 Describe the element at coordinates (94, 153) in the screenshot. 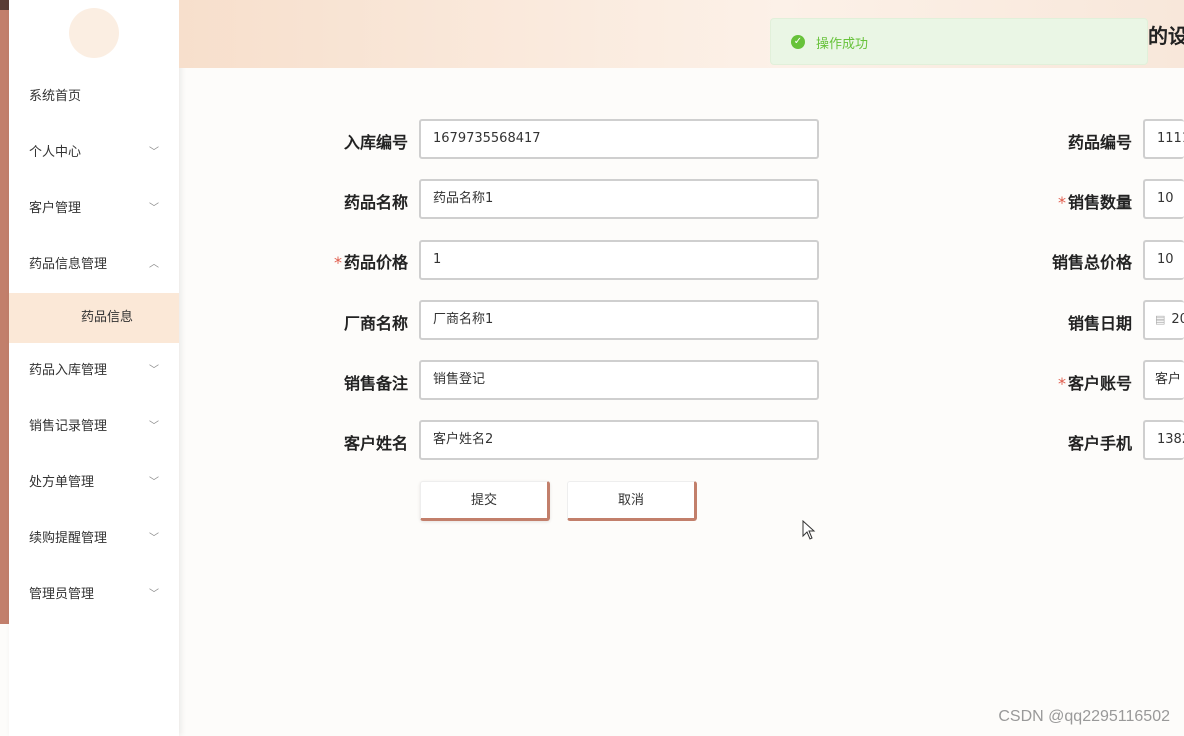

I see `sidebar-item-personal-center: 个人中心 ﹀` at that location.